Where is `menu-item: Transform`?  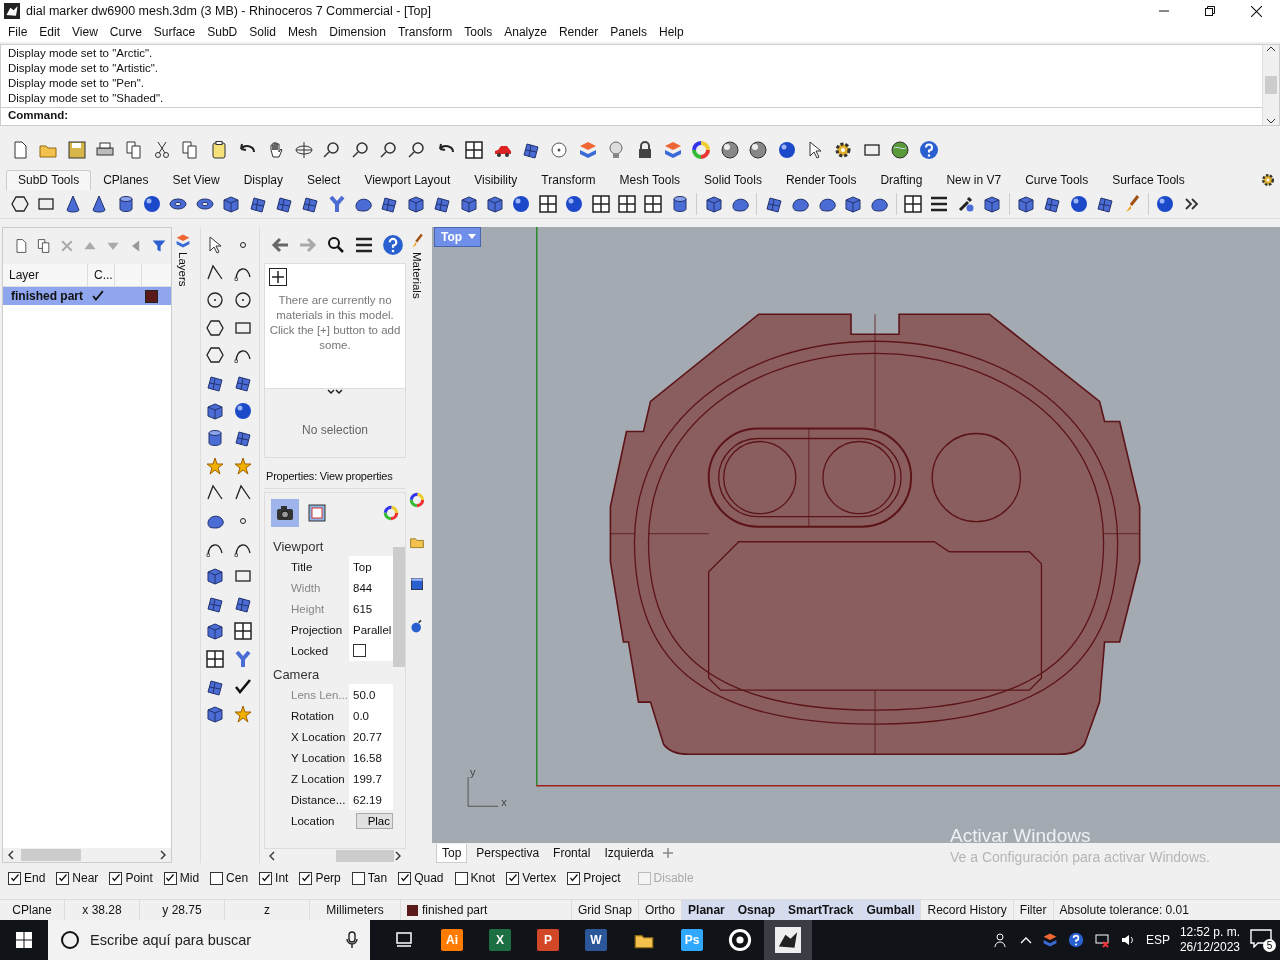
menu-item: Transform is located at coordinates (425, 32).